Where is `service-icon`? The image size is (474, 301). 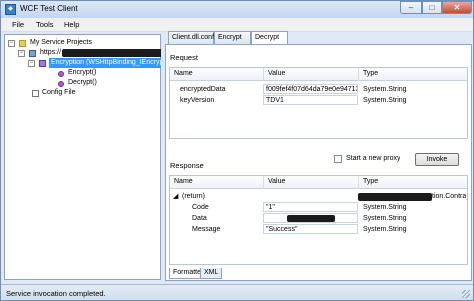
service-icon is located at coordinates (32, 53).